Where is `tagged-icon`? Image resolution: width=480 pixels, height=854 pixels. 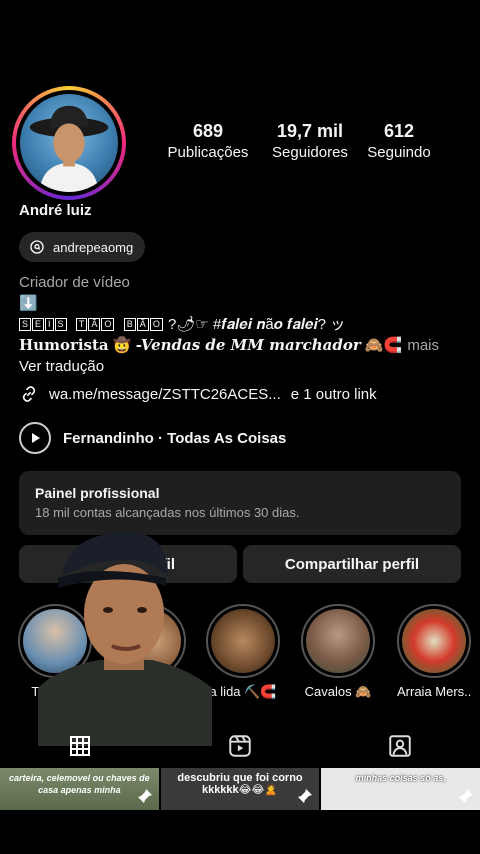 tagged-icon is located at coordinates (400, 746).